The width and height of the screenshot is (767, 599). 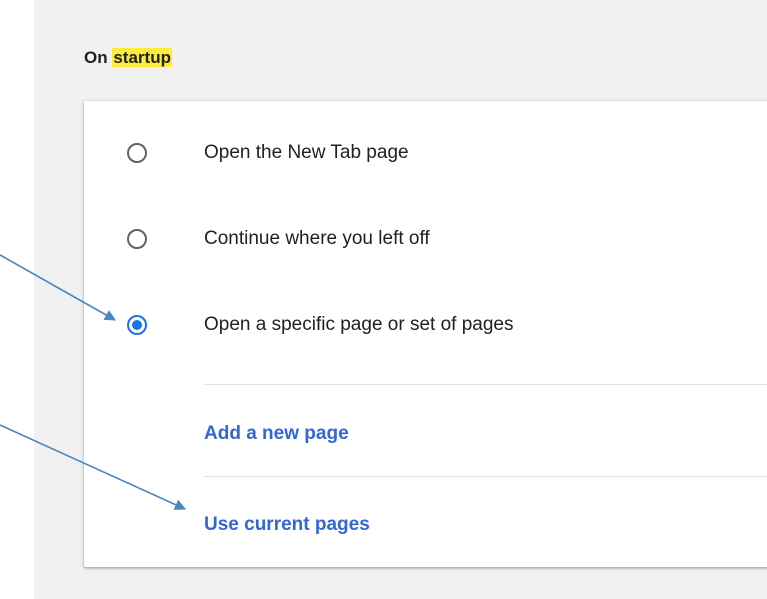 I want to click on option-new-tab: Open the New Tab page, so click(x=425, y=153).